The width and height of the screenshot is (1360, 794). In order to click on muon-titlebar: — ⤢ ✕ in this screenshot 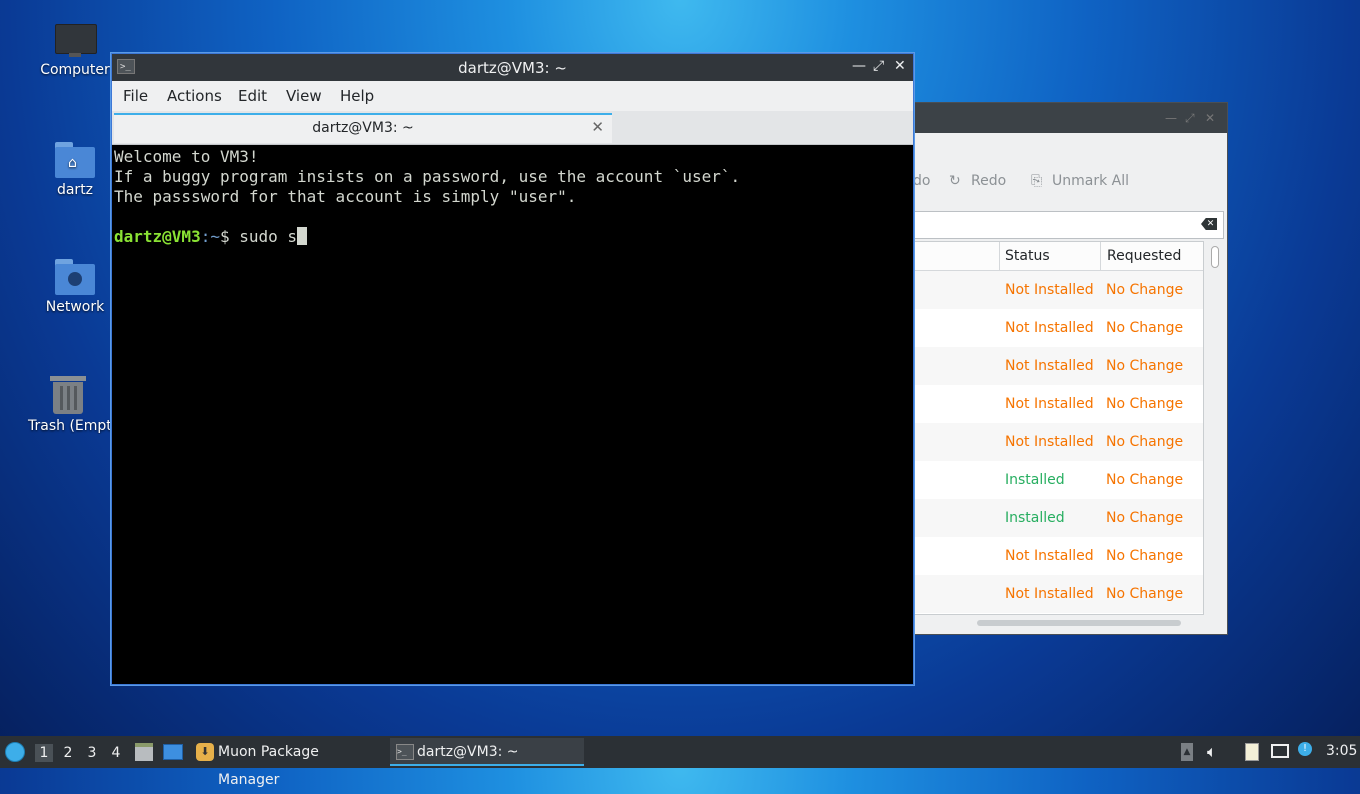, I will do `click(1070, 118)`.